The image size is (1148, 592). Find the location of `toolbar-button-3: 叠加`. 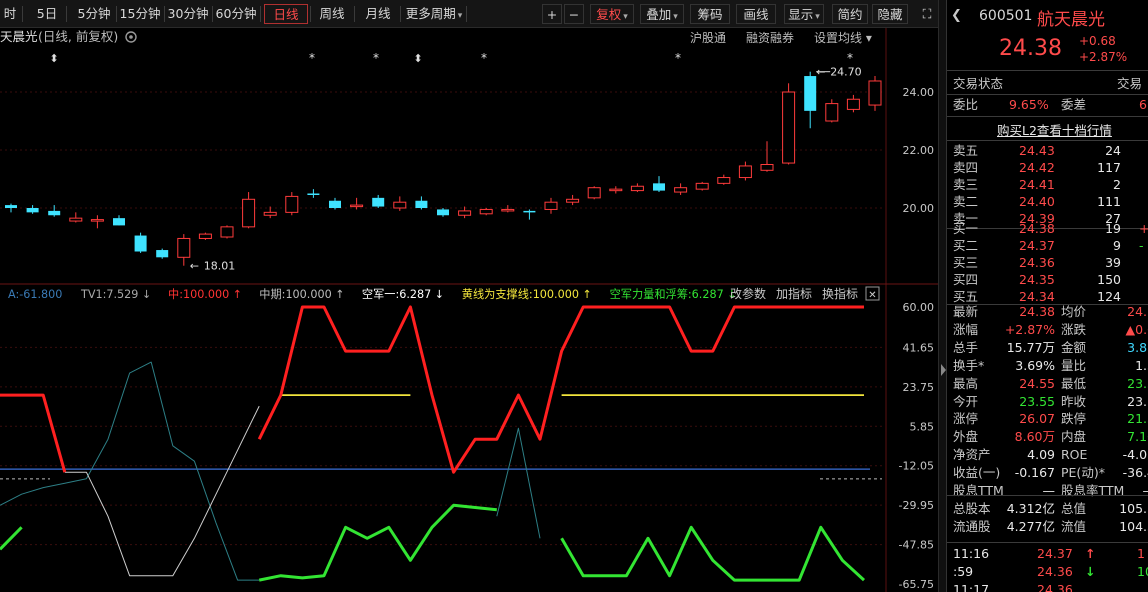

toolbar-button-3: 叠加 is located at coordinates (662, 14).